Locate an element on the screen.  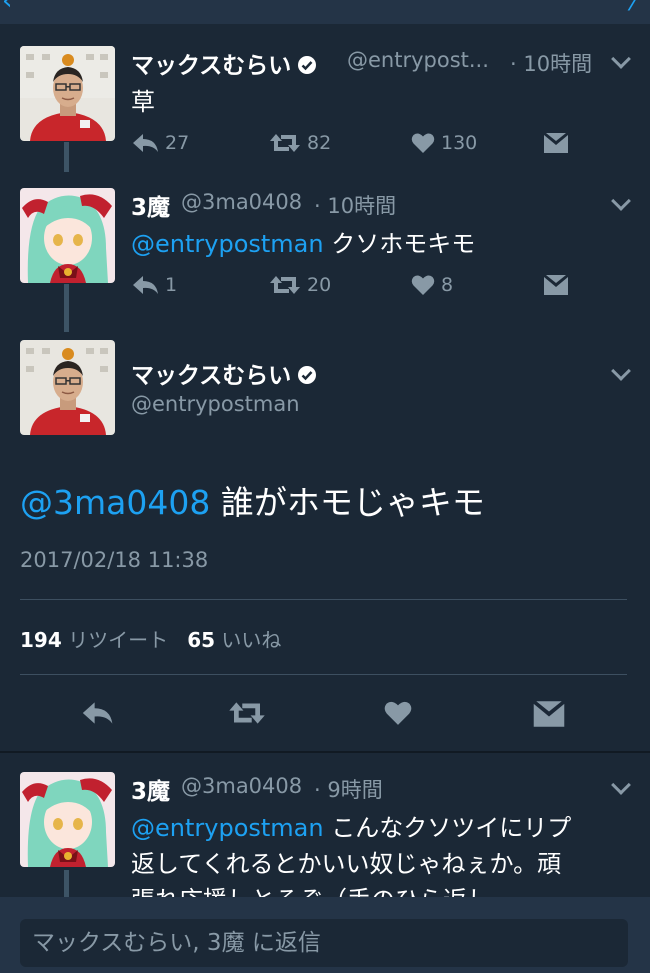
retweet-button: 82 is located at coordinates (300, 143).